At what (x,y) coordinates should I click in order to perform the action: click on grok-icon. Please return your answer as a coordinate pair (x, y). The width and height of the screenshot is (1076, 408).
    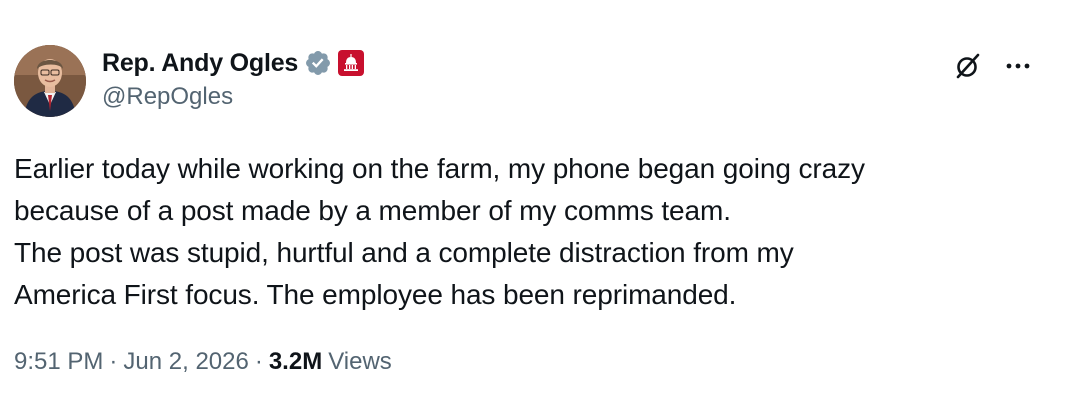
    Looking at the image, I should click on (968, 66).